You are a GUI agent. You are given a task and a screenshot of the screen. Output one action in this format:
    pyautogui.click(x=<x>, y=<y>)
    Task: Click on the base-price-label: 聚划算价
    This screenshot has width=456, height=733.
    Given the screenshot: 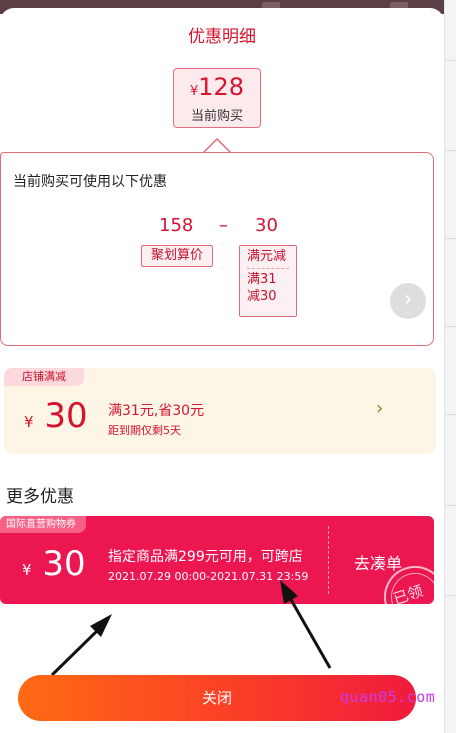 What is the action you would take?
    pyautogui.click(x=177, y=256)
    